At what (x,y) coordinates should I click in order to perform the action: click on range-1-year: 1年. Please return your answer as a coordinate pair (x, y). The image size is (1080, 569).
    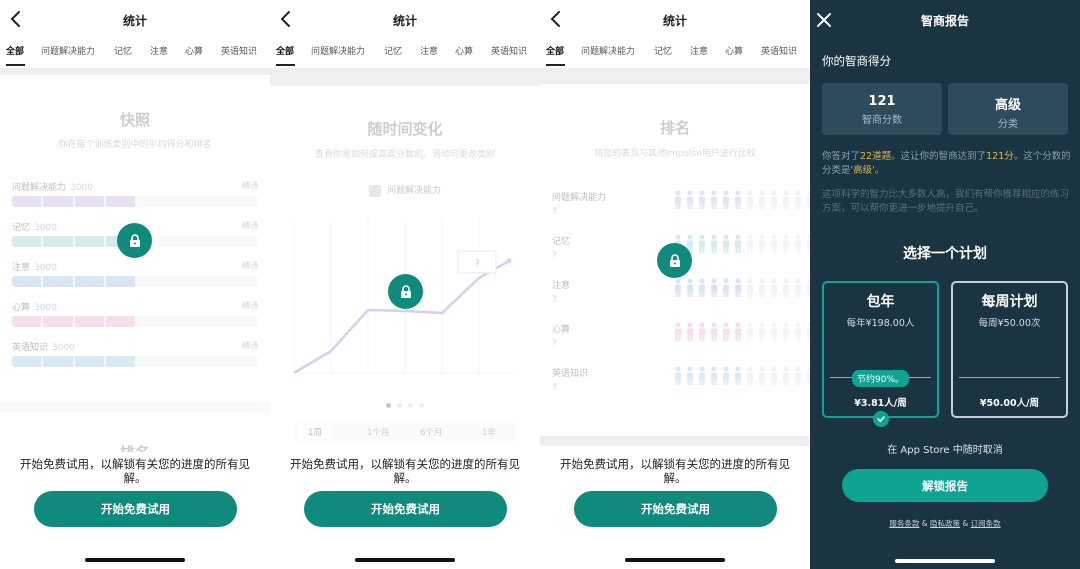
    Looking at the image, I should click on (489, 432).